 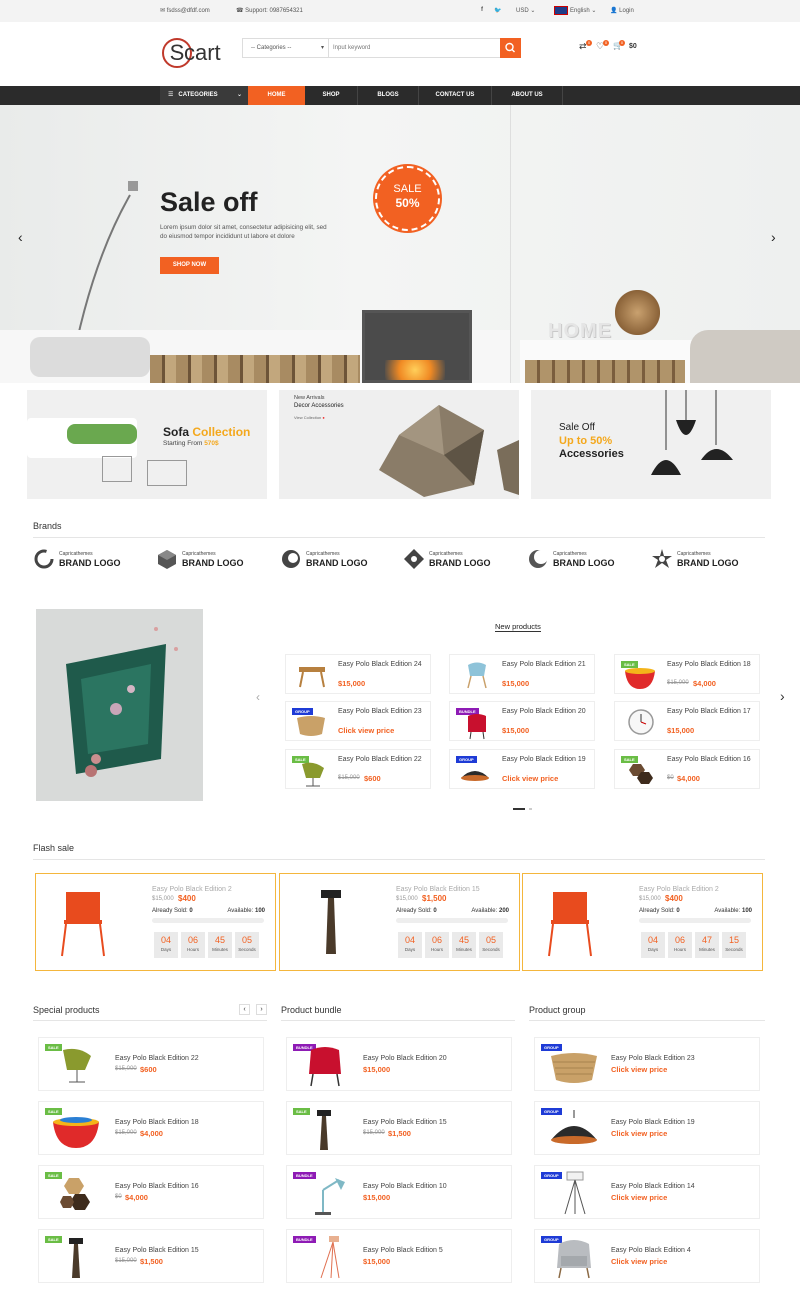 What do you see at coordinates (561, 10) in the screenshot?
I see `uk-flag-icon` at bounding box center [561, 10].